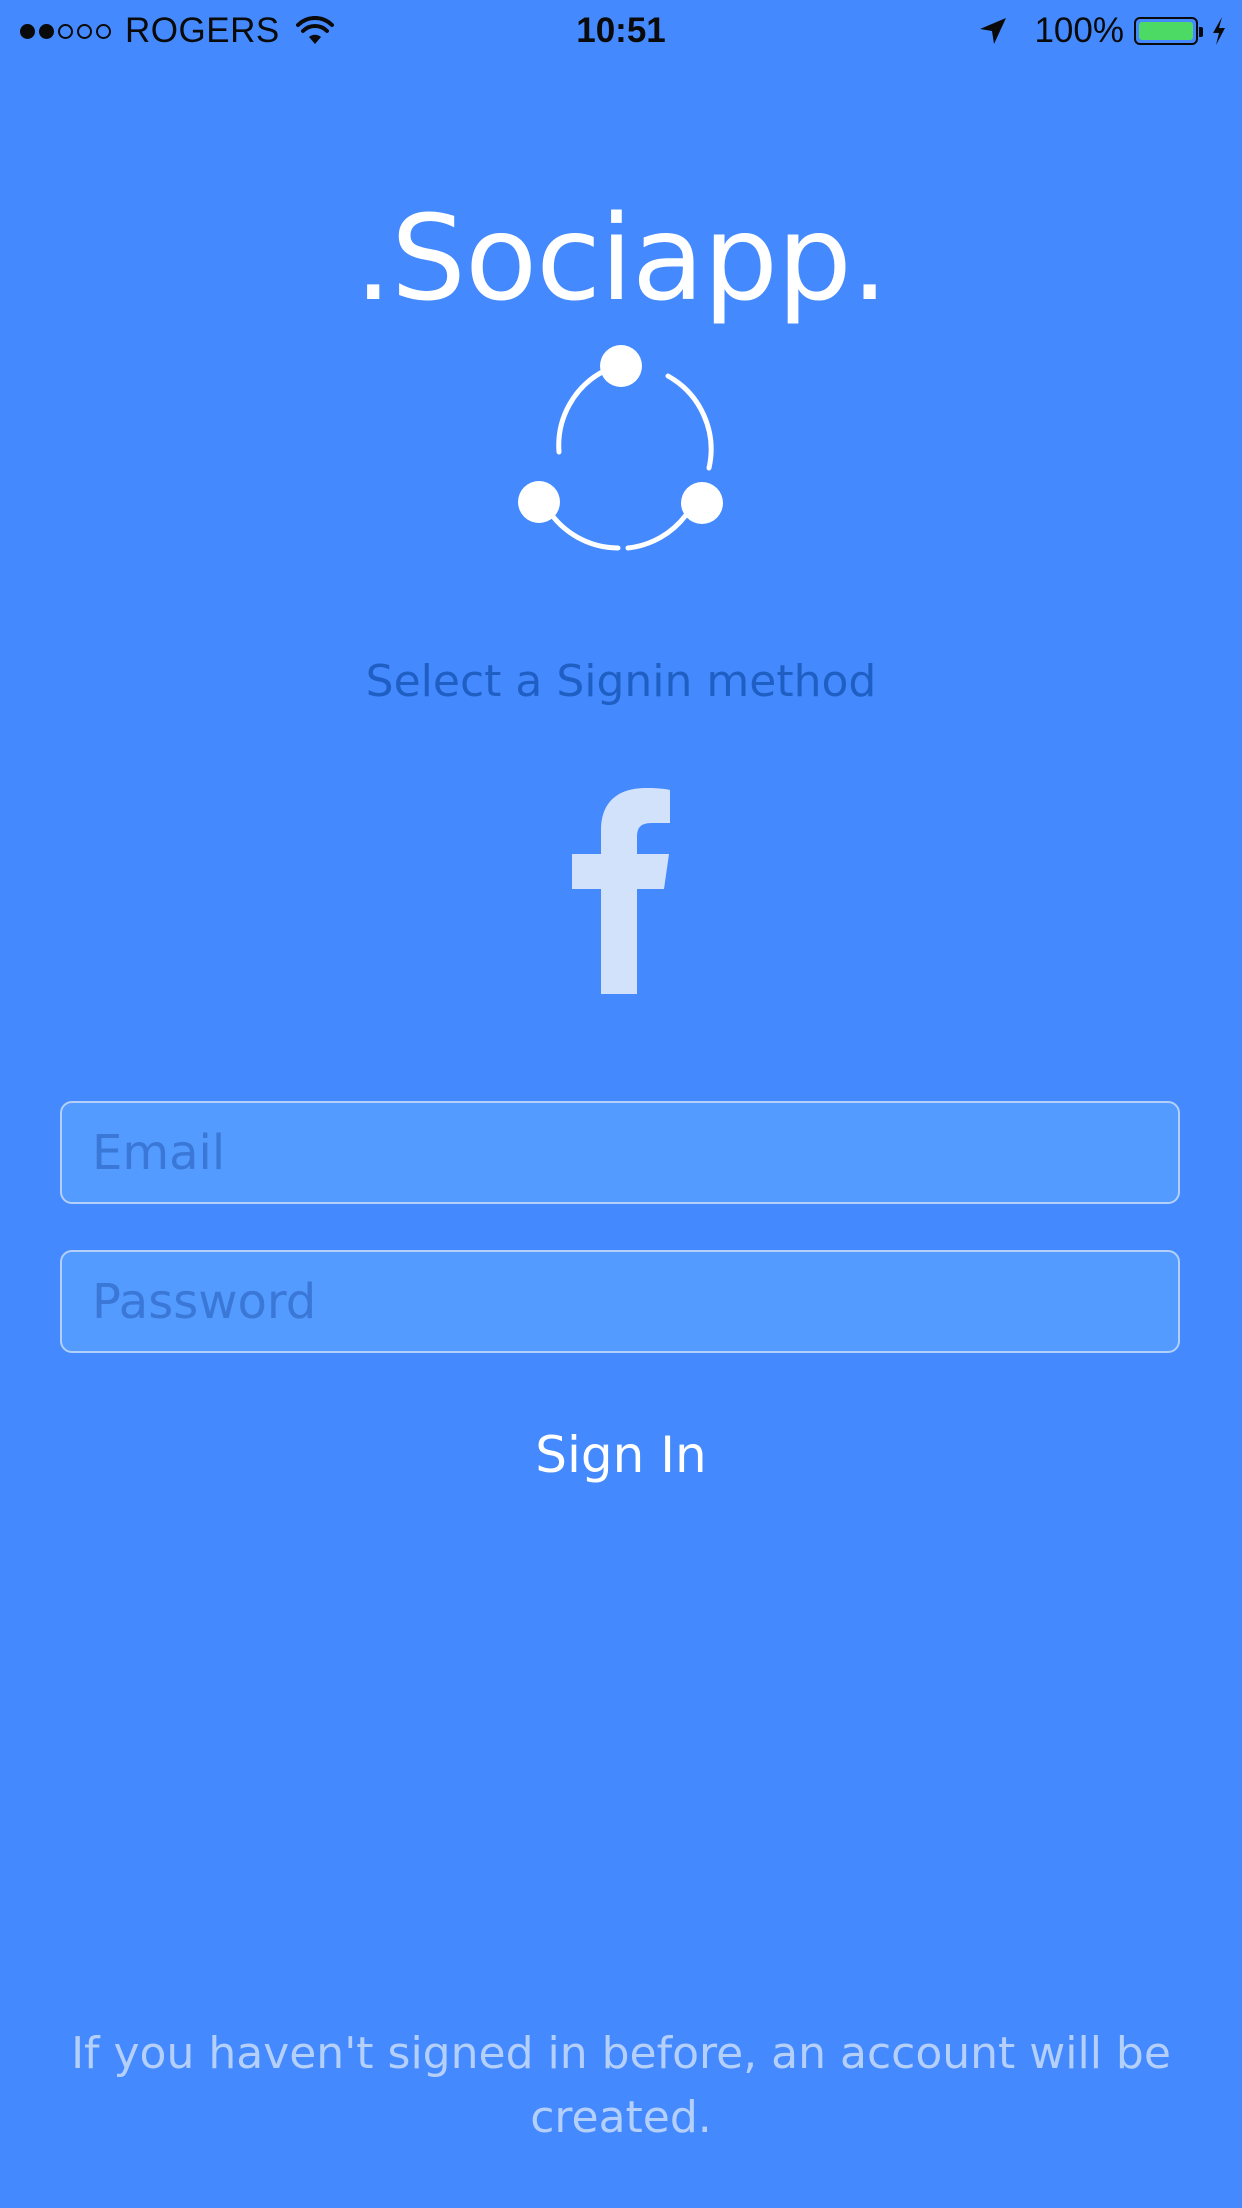 Image resolution: width=1242 pixels, height=2208 pixels. I want to click on share-circle-logo-icon, so click(620, 448).